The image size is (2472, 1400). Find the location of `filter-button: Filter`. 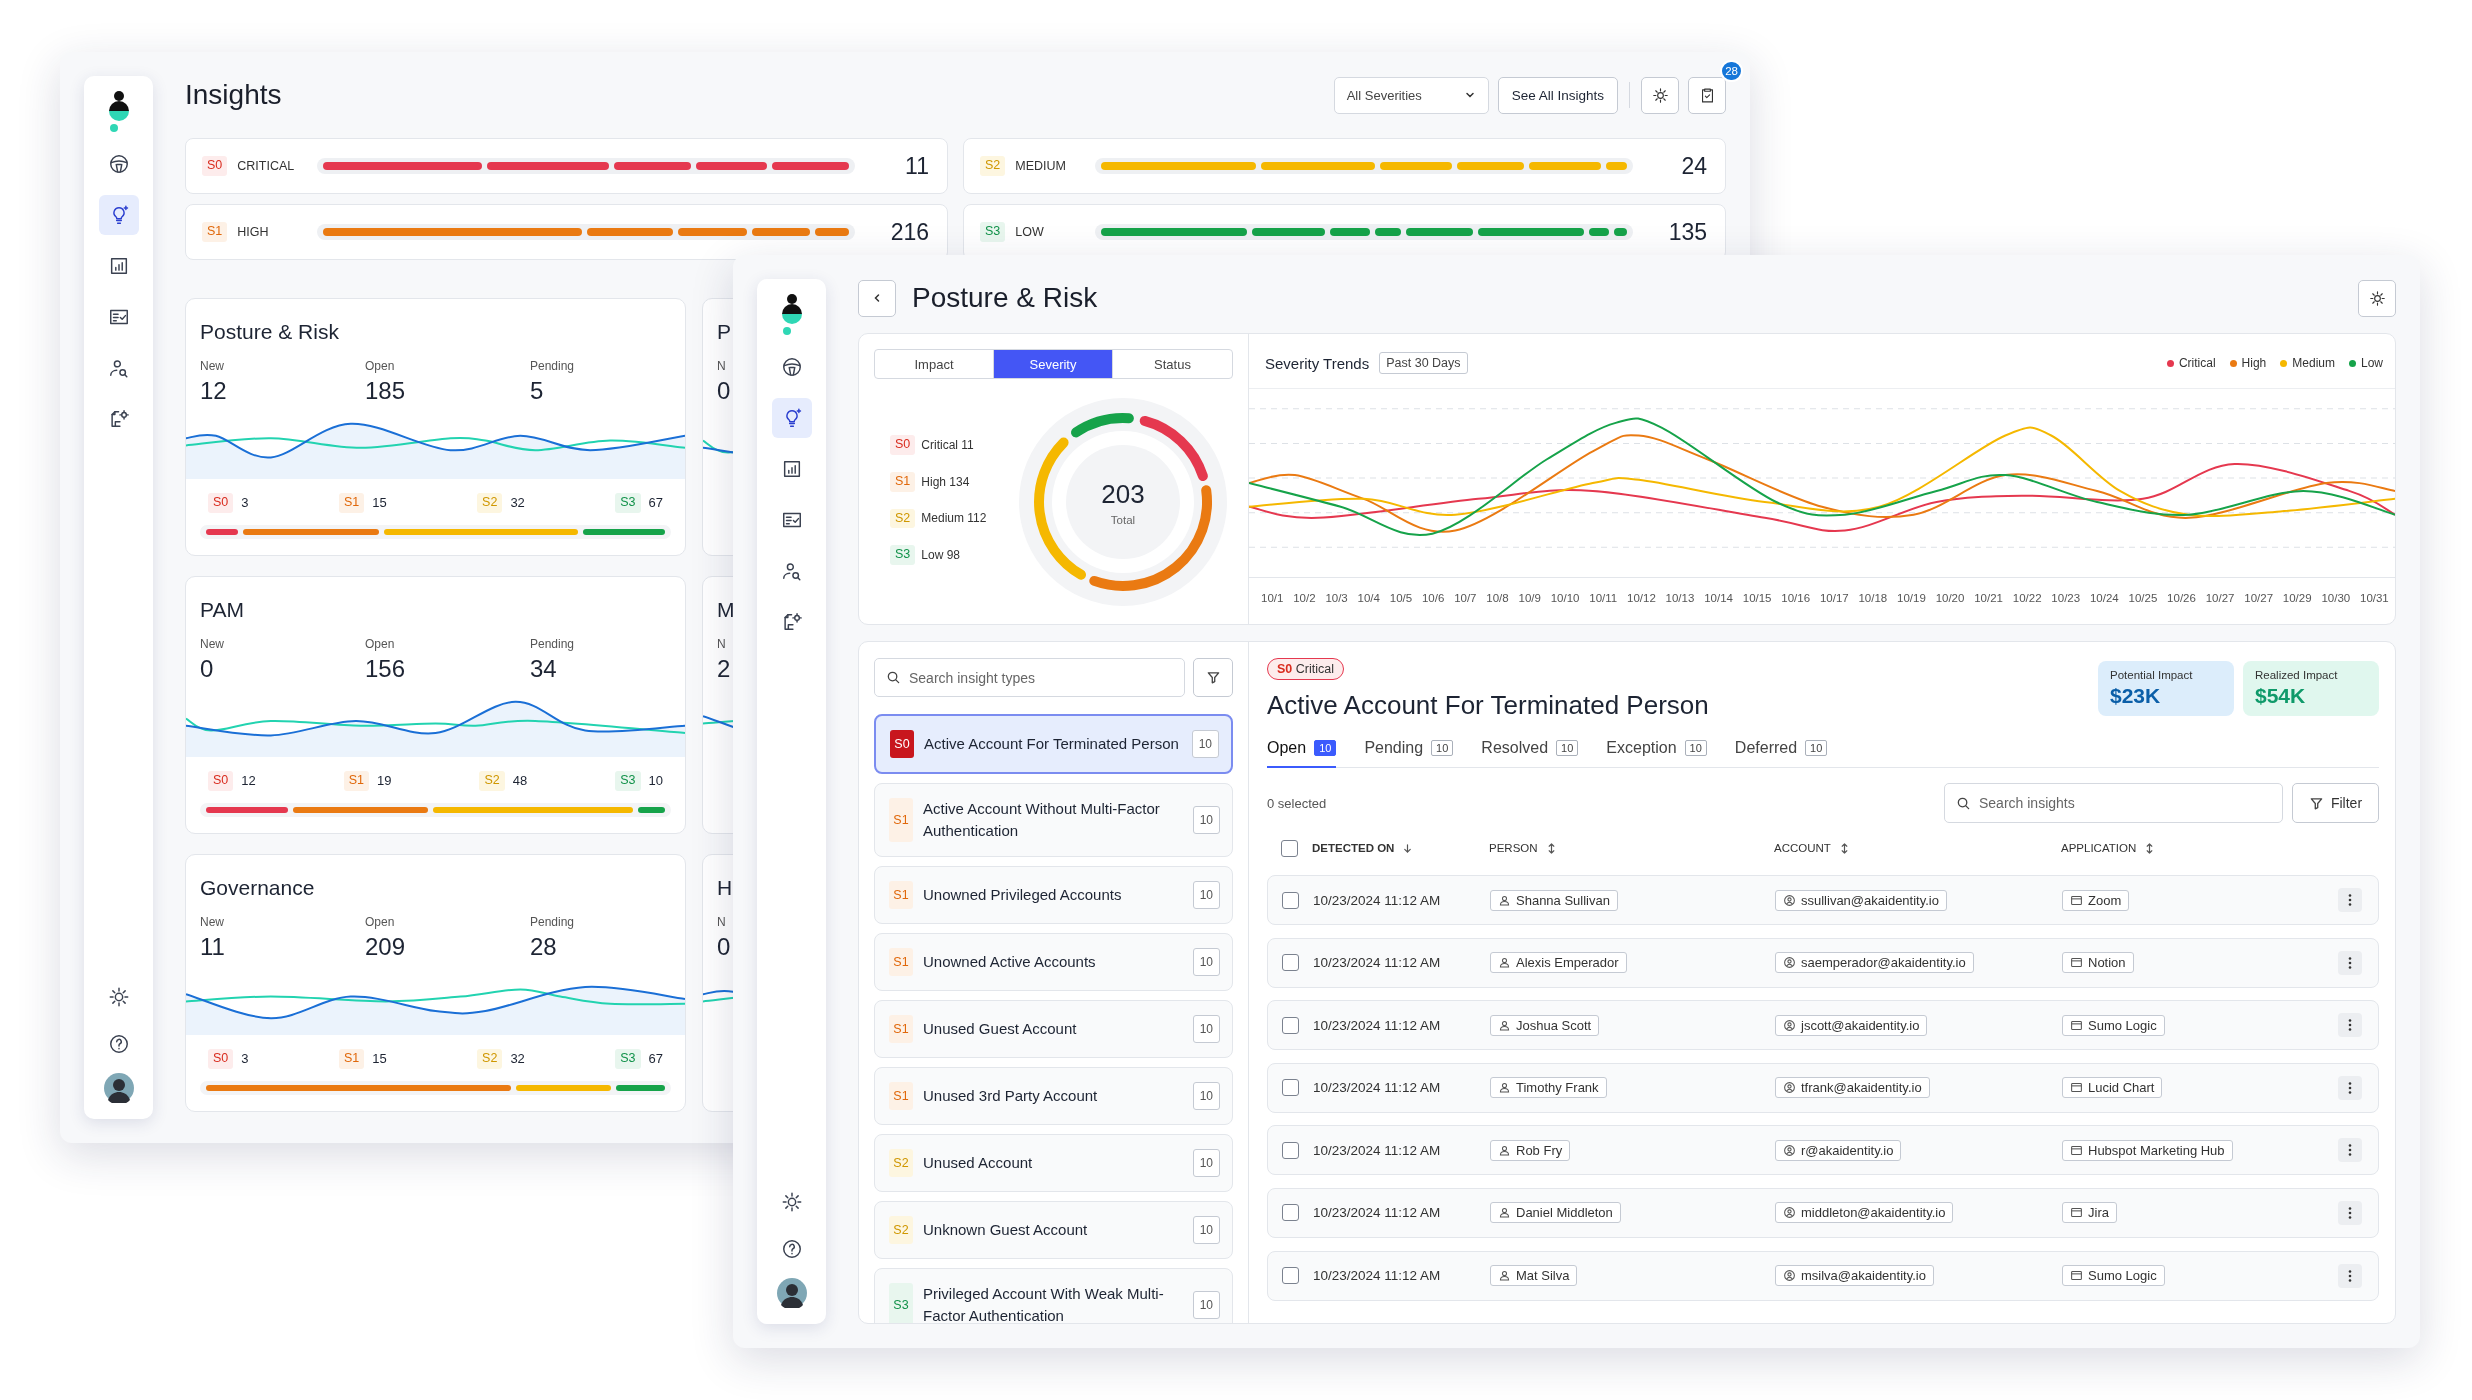

filter-button: Filter is located at coordinates (2335, 803).